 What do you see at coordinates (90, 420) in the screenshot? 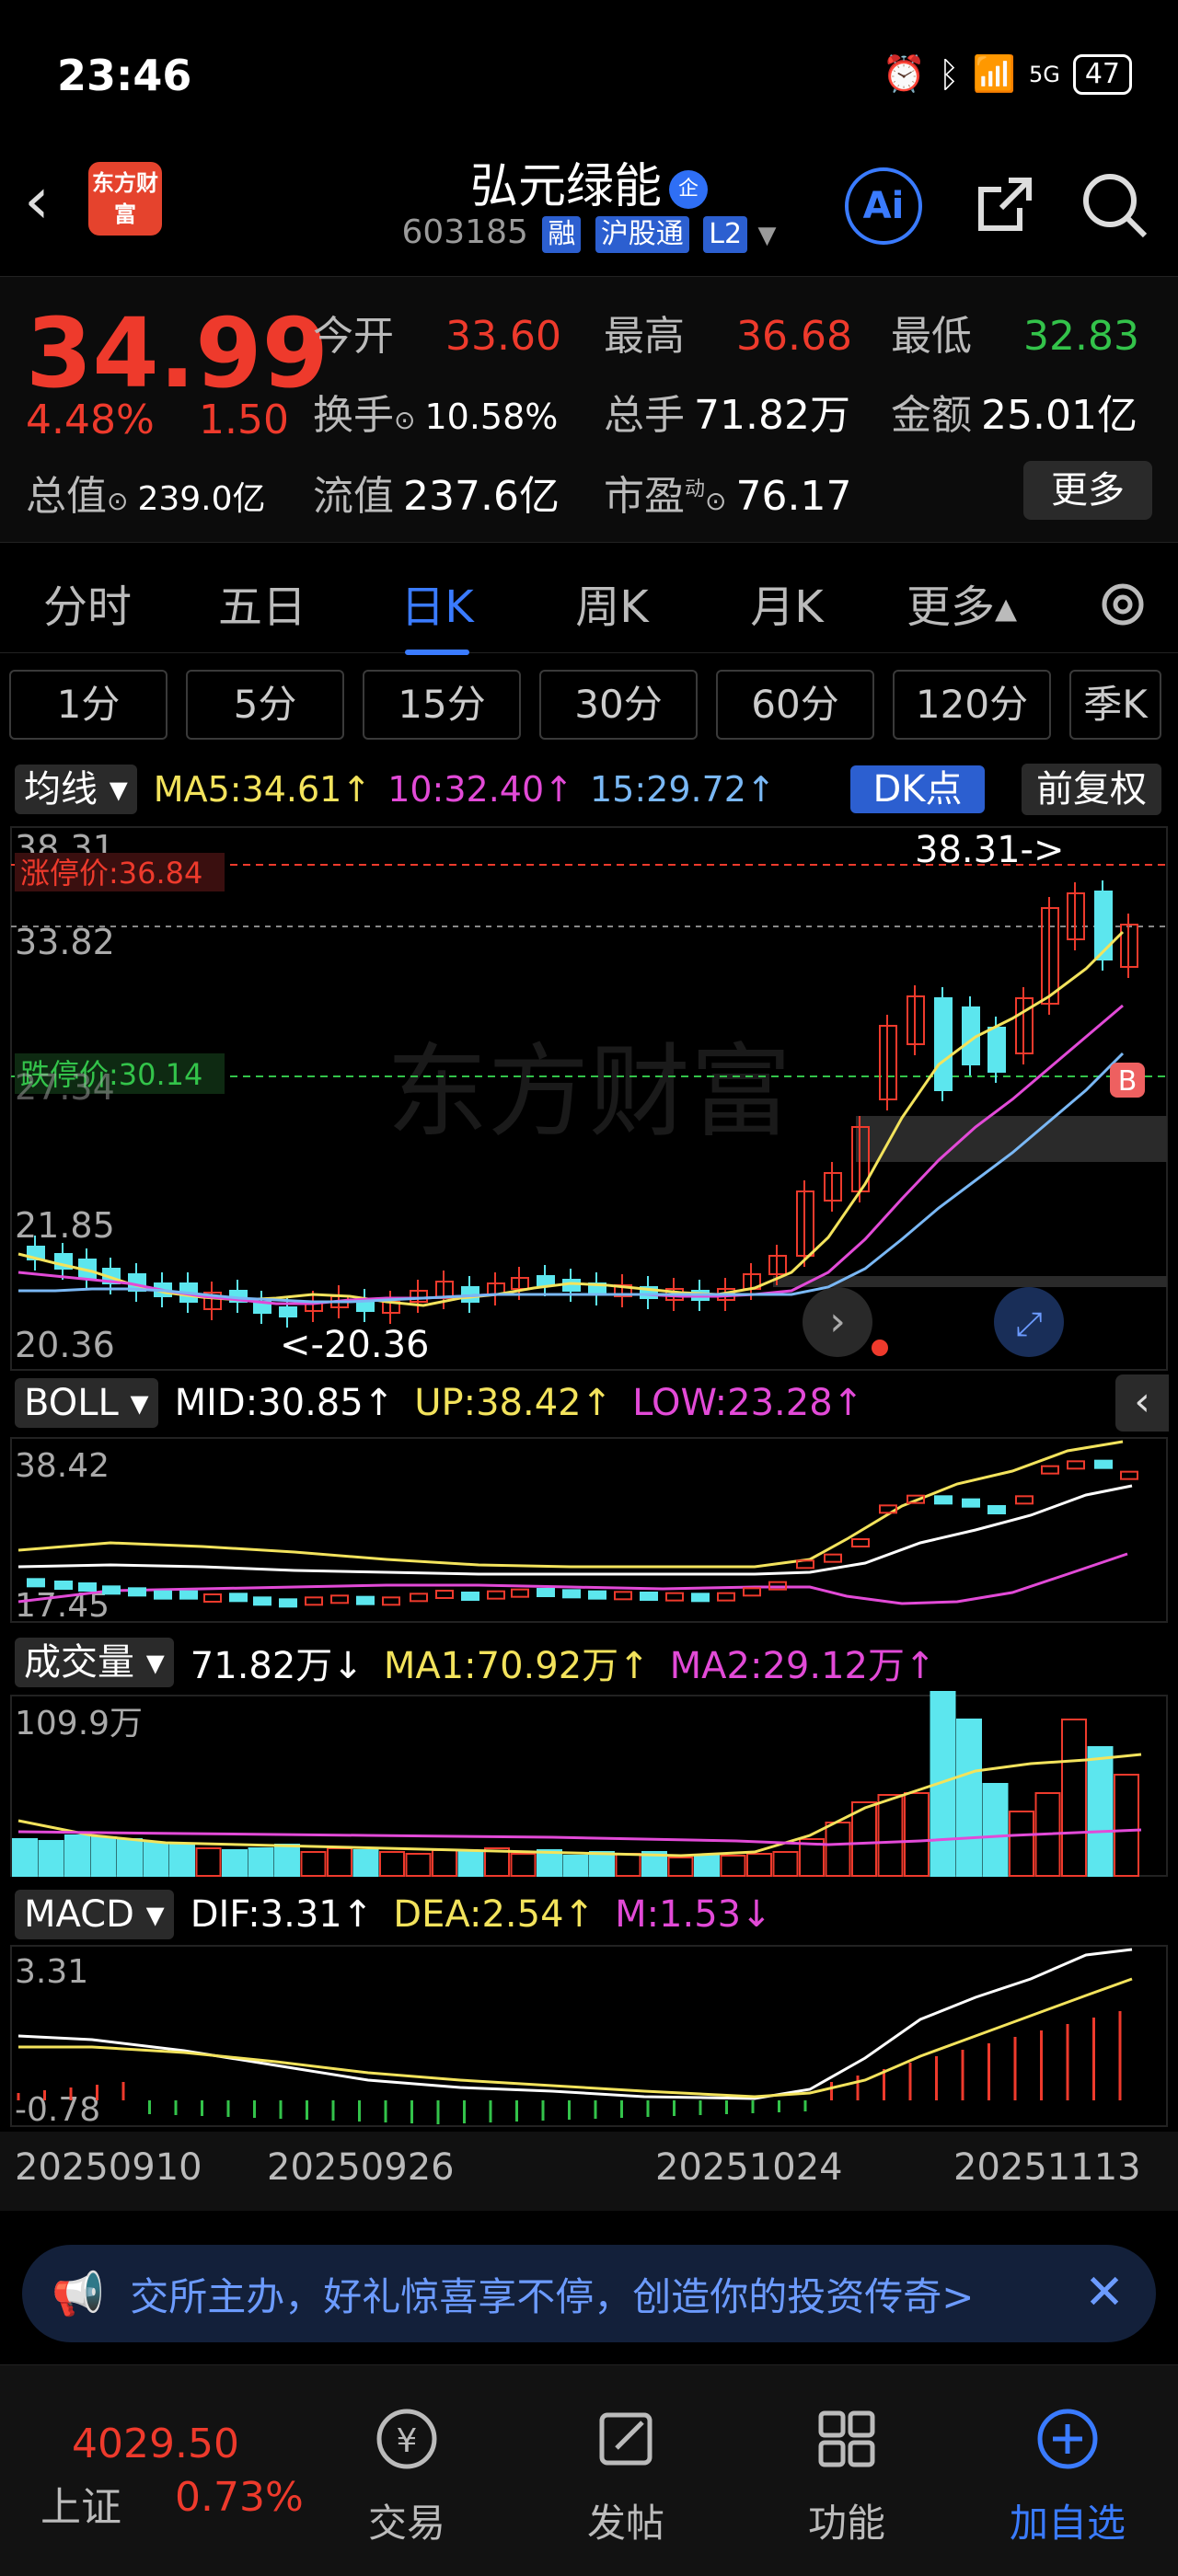
I see `price-pct-change: 4.48%` at bounding box center [90, 420].